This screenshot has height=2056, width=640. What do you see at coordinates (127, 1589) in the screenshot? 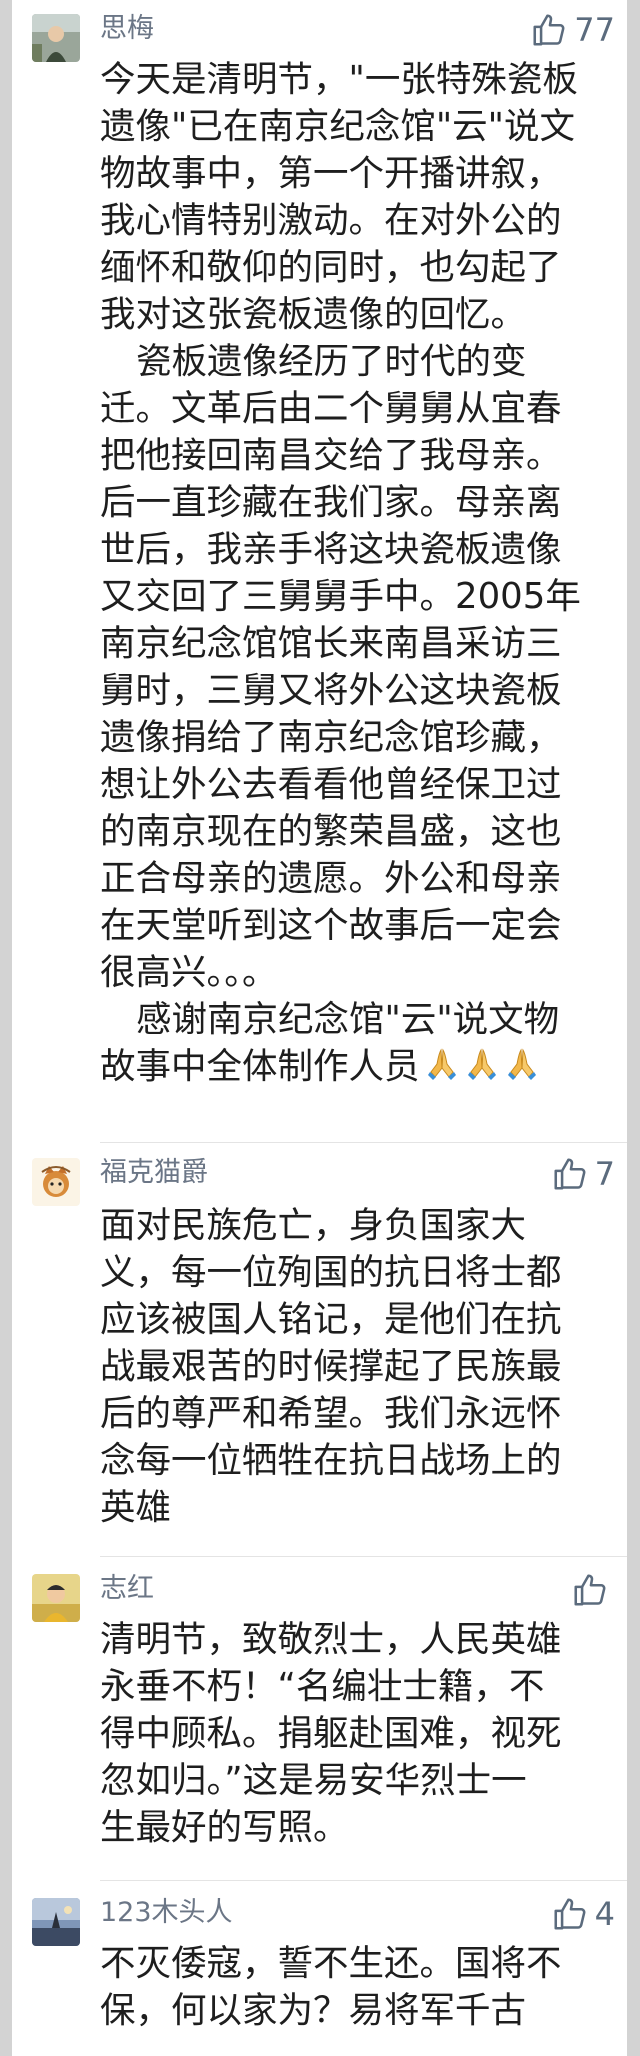
I see `username: 志红` at bounding box center [127, 1589].